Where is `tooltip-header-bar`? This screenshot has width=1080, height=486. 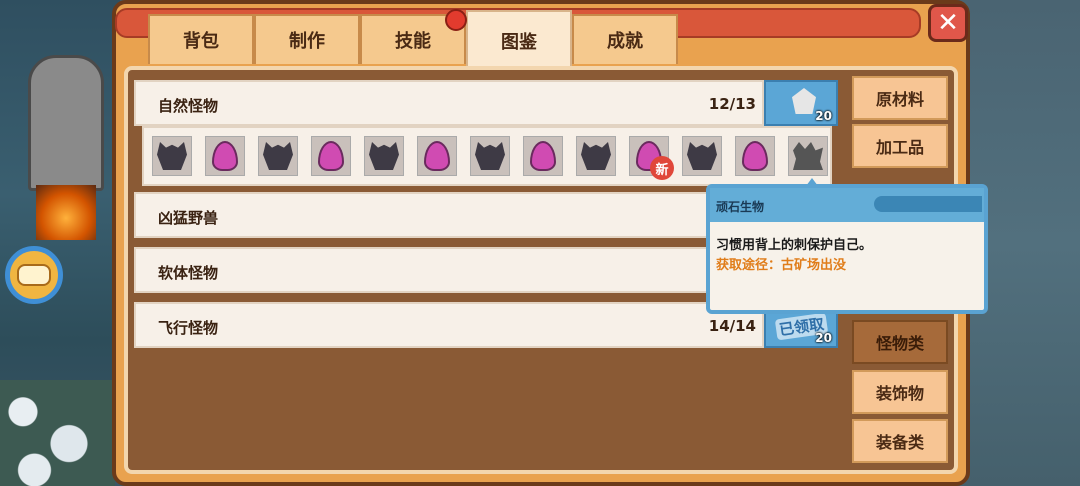
tooltip-header-bar is located at coordinates (928, 204).